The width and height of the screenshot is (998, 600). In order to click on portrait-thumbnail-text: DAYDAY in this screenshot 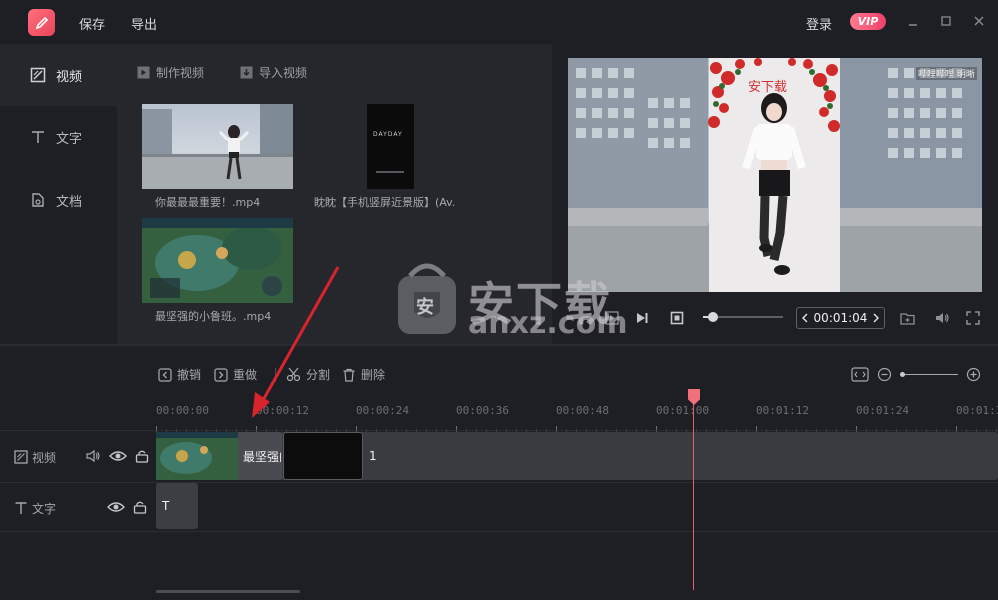, I will do `click(388, 134)`.